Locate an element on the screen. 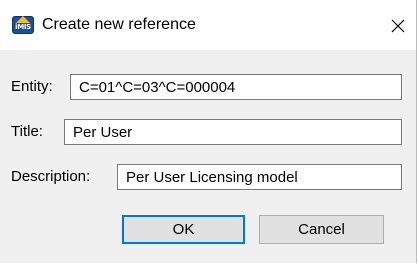 The width and height of the screenshot is (418, 264). title-label: Title: is located at coordinates (27, 131).